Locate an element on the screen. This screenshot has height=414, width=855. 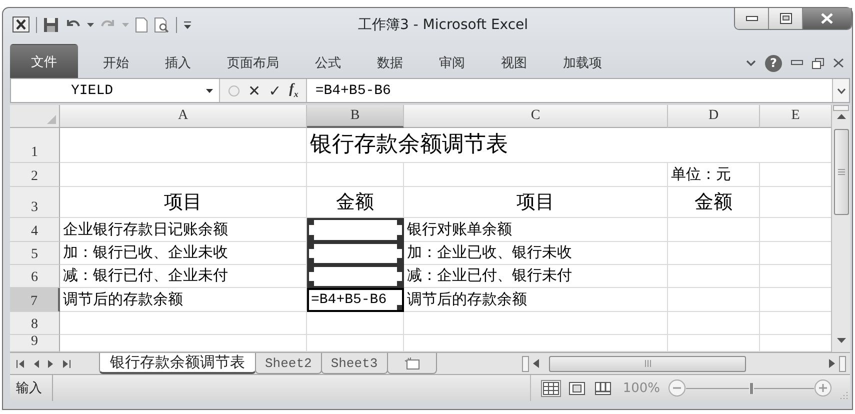
scroll-down-icon is located at coordinates (841, 341).